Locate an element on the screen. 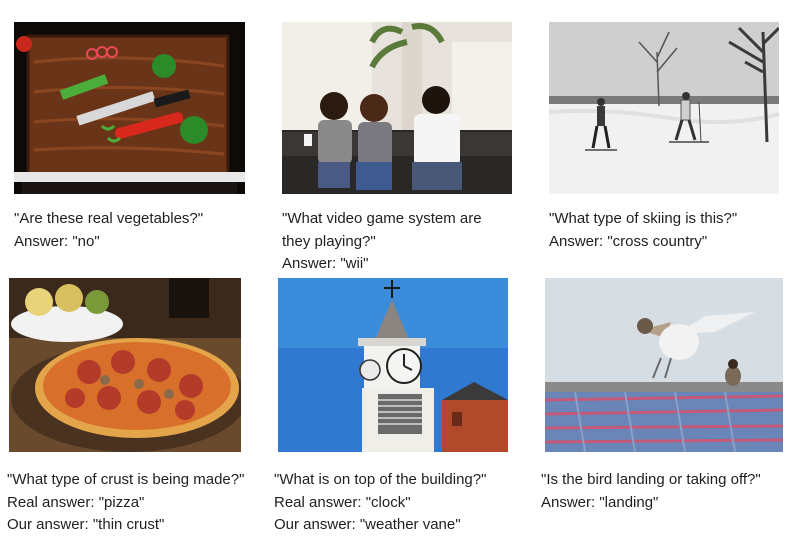 The height and width of the screenshot is (550, 792). question-text: "Is the bird landing or taking off?" is located at coordinates (651, 479).